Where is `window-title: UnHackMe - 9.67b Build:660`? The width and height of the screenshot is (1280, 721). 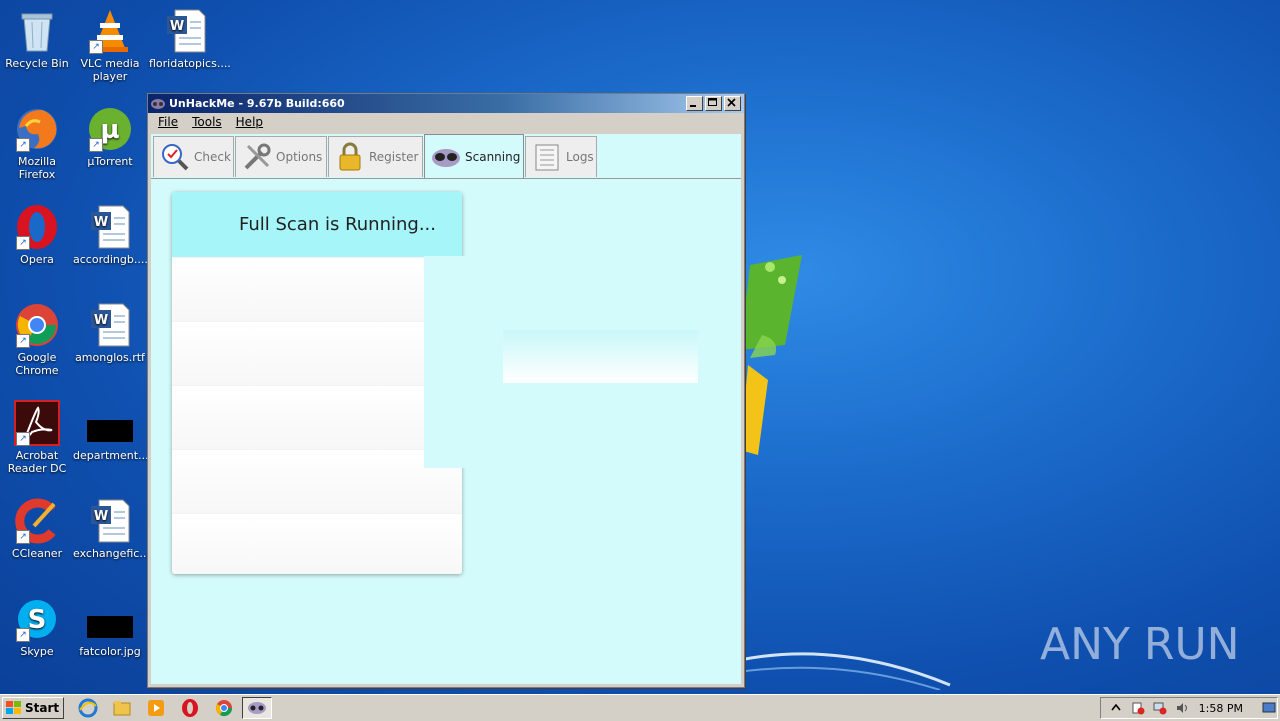
window-title: UnHackMe - 9.67b Build:660 is located at coordinates (257, 103).